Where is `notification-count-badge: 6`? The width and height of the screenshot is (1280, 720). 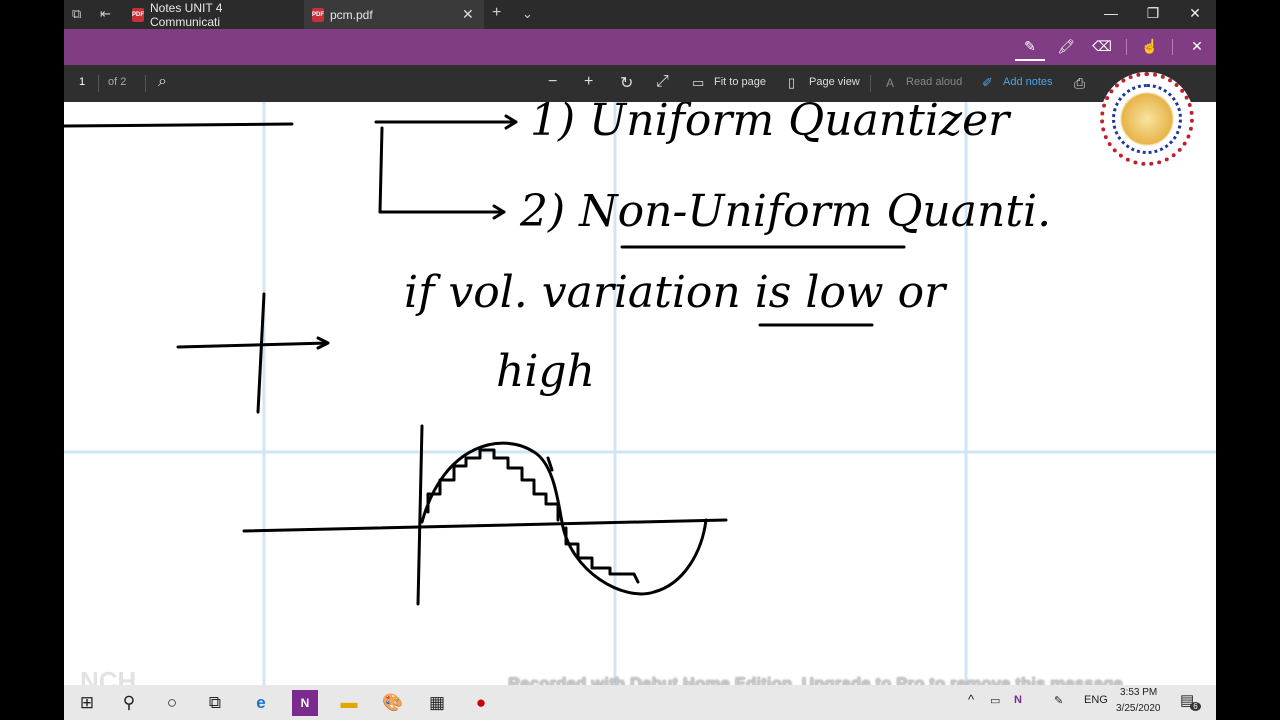
notification-count-badge: 6 is located at coordinates (1195, 706).